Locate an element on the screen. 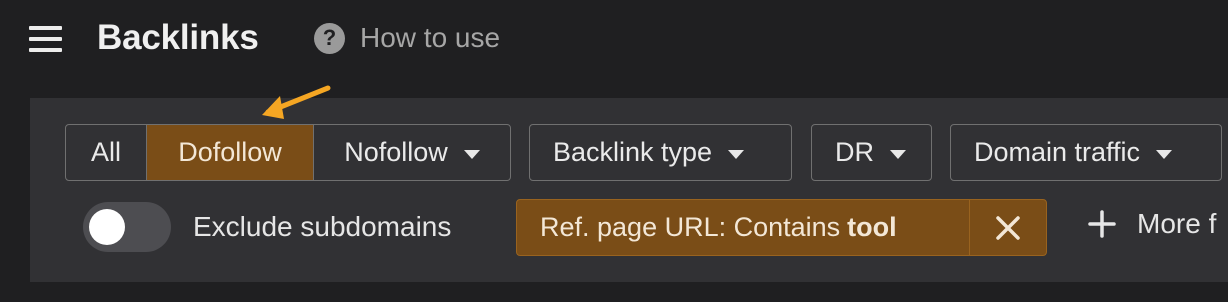 Image resolution: width=1228 pixels, height=302 pixels. toggle-knob is located at coordinates (107, 227).